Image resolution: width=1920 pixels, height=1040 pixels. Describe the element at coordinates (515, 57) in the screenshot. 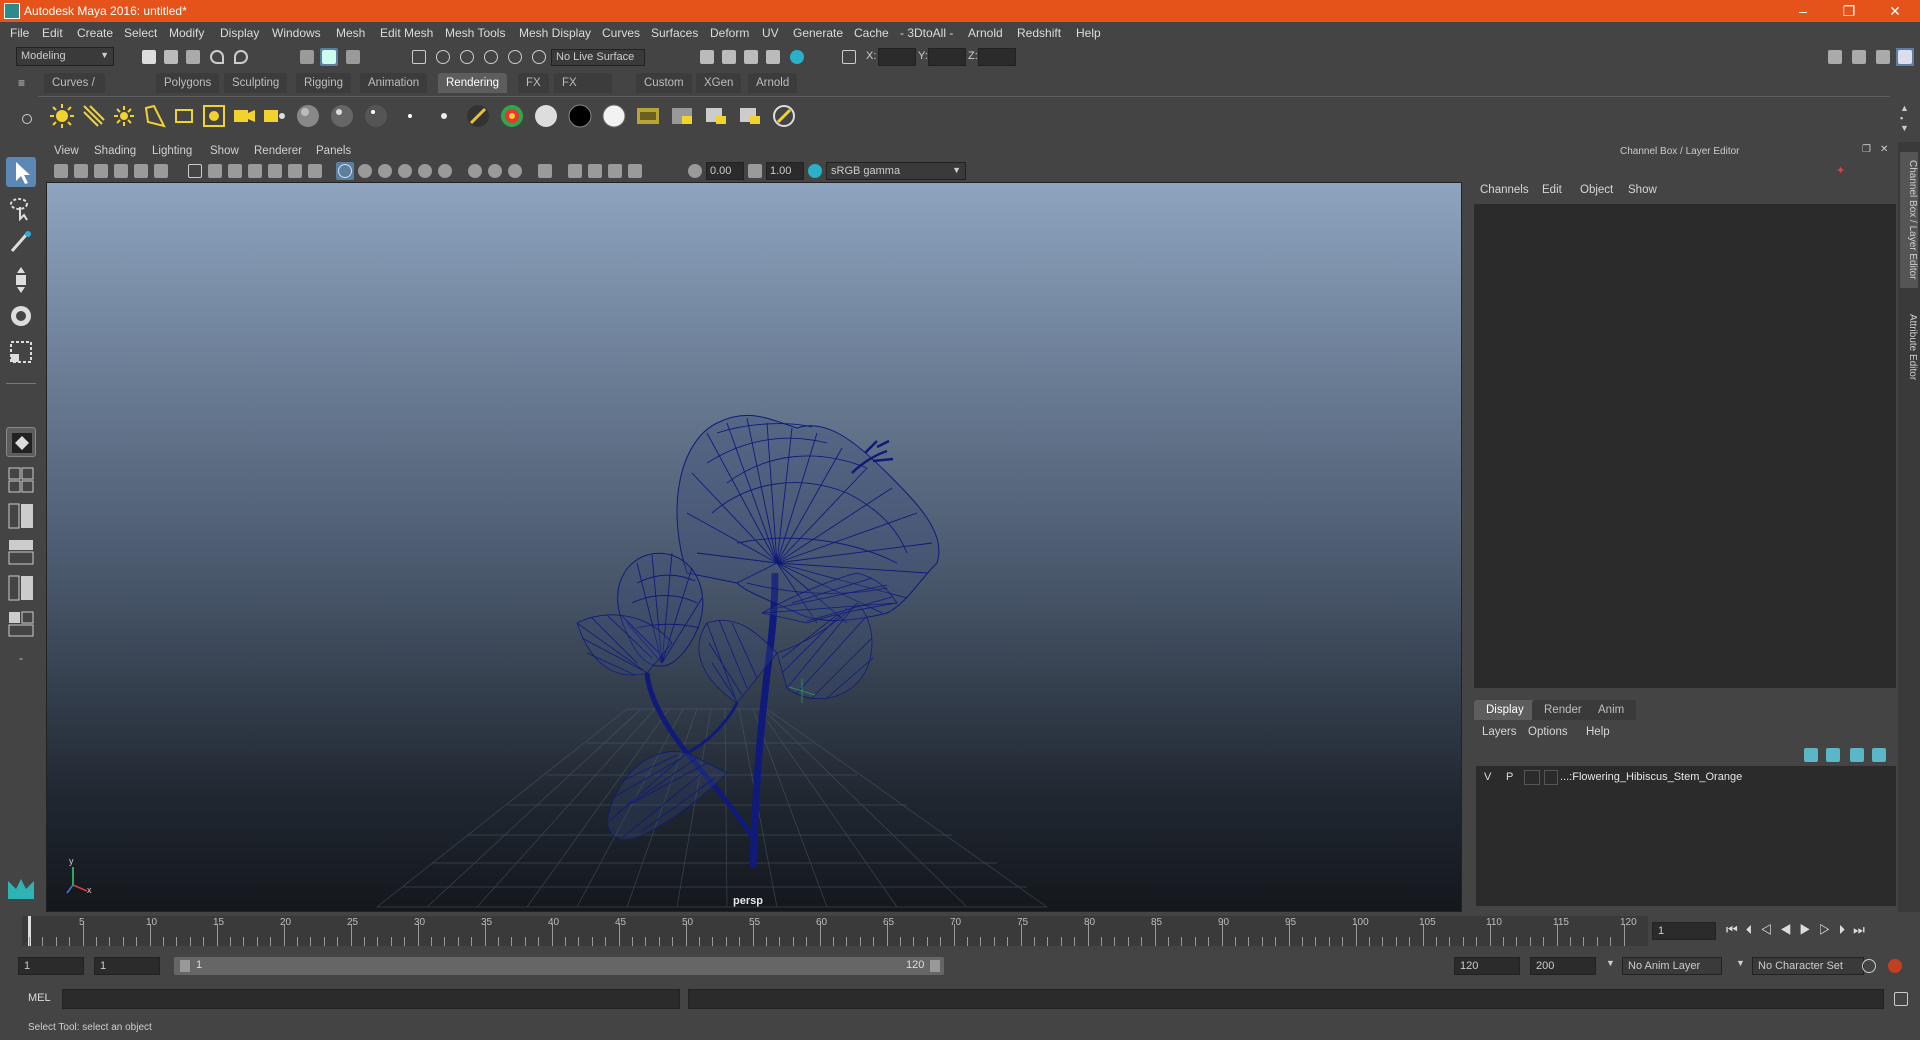

I see `snap-live-icon` at that location.